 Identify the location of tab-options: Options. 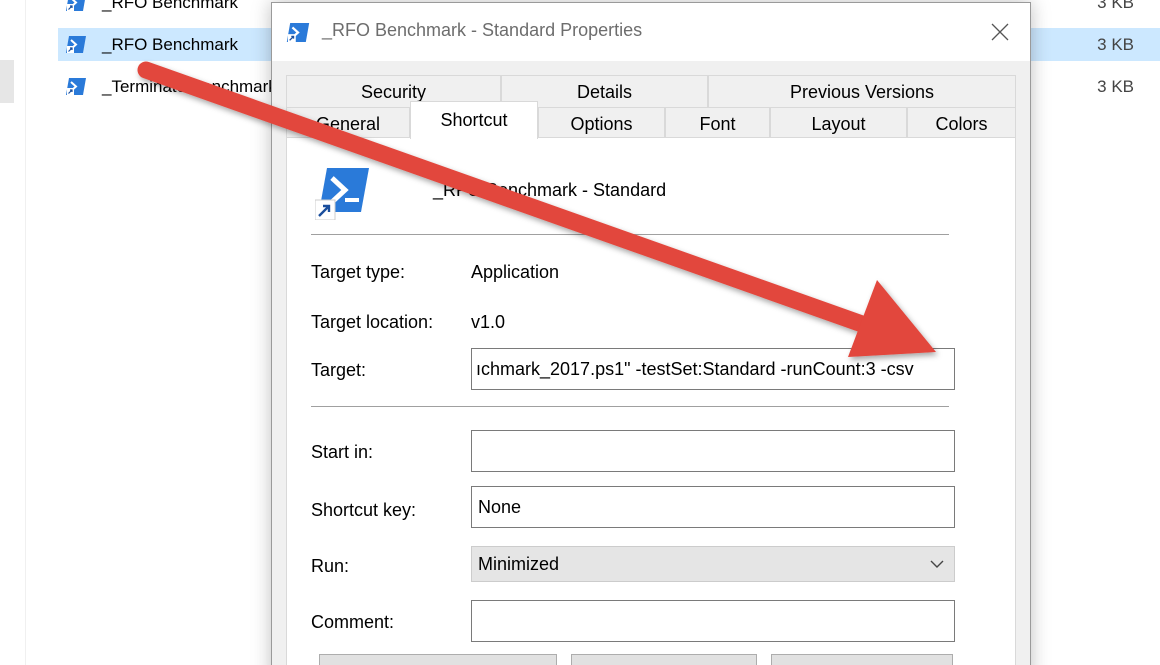
(601, 123).